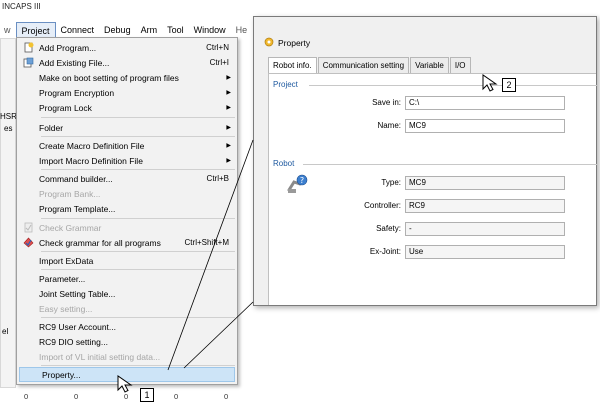  Describe the element at coordinates (127, 227) in the screenshot. I see `menu-item-check-grammar: Check Grammar` at that location.